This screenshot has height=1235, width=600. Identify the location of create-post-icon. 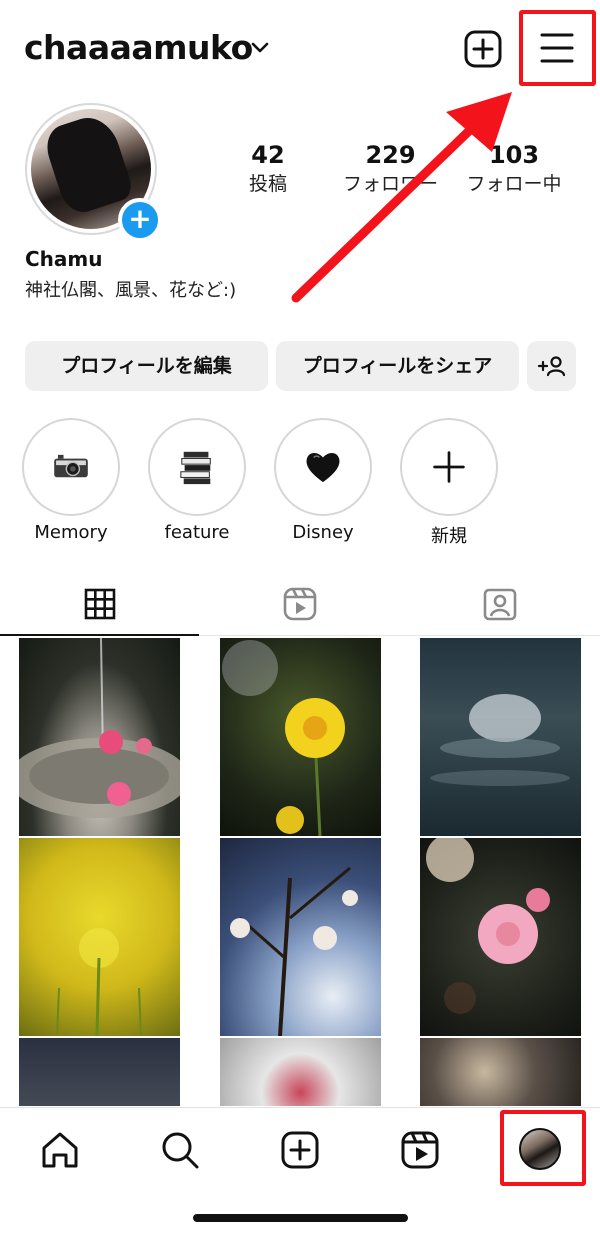
(483, 49).